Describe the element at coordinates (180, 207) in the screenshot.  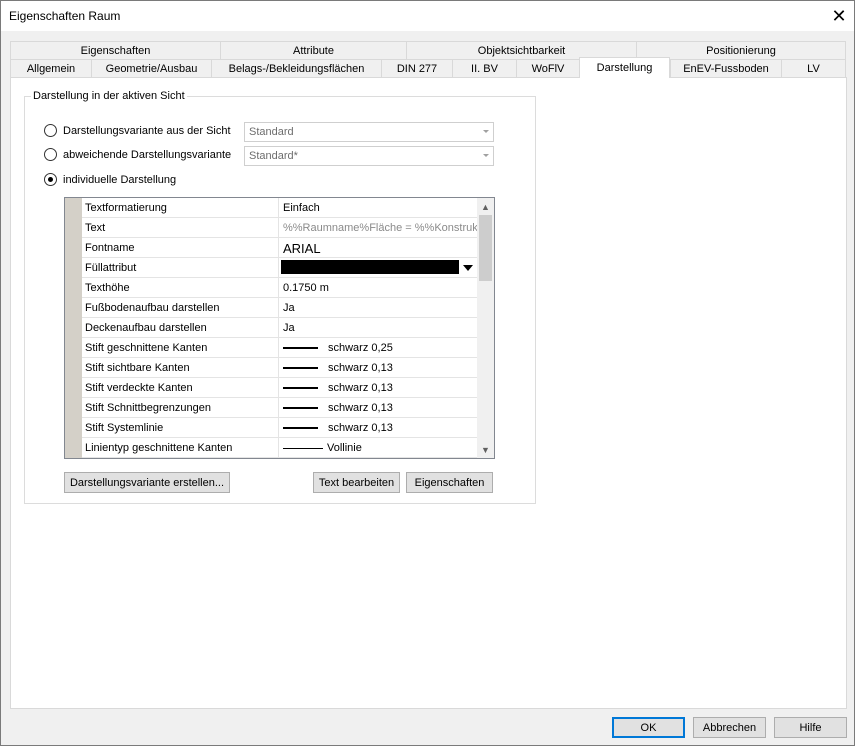
I see `property-name: Textformatierung` at that location.